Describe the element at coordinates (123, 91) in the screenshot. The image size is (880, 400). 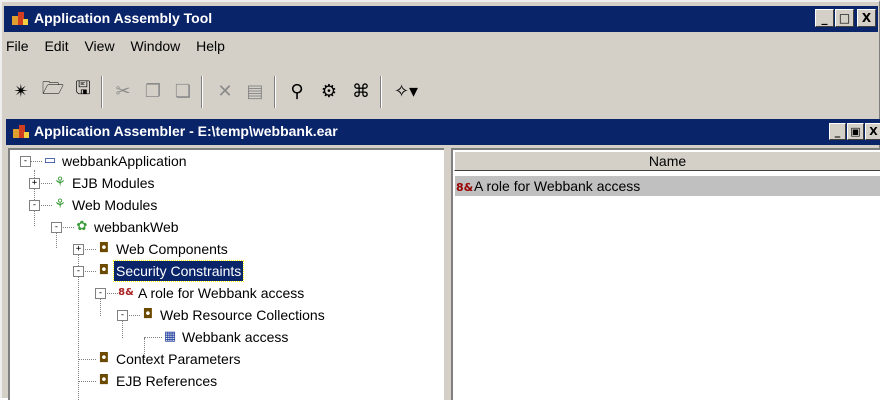
I see `cut-icon: ✂` at that location.